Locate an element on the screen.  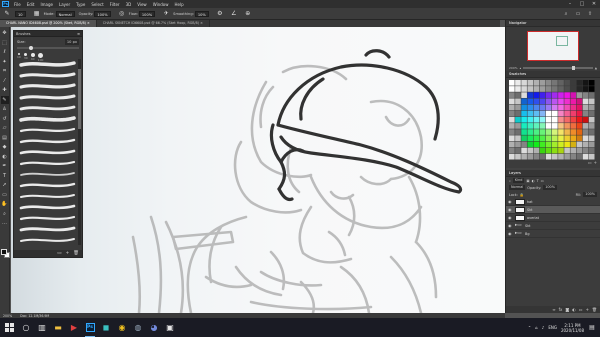
blend-mode-select: Normal is located at coordinates (517, 187).